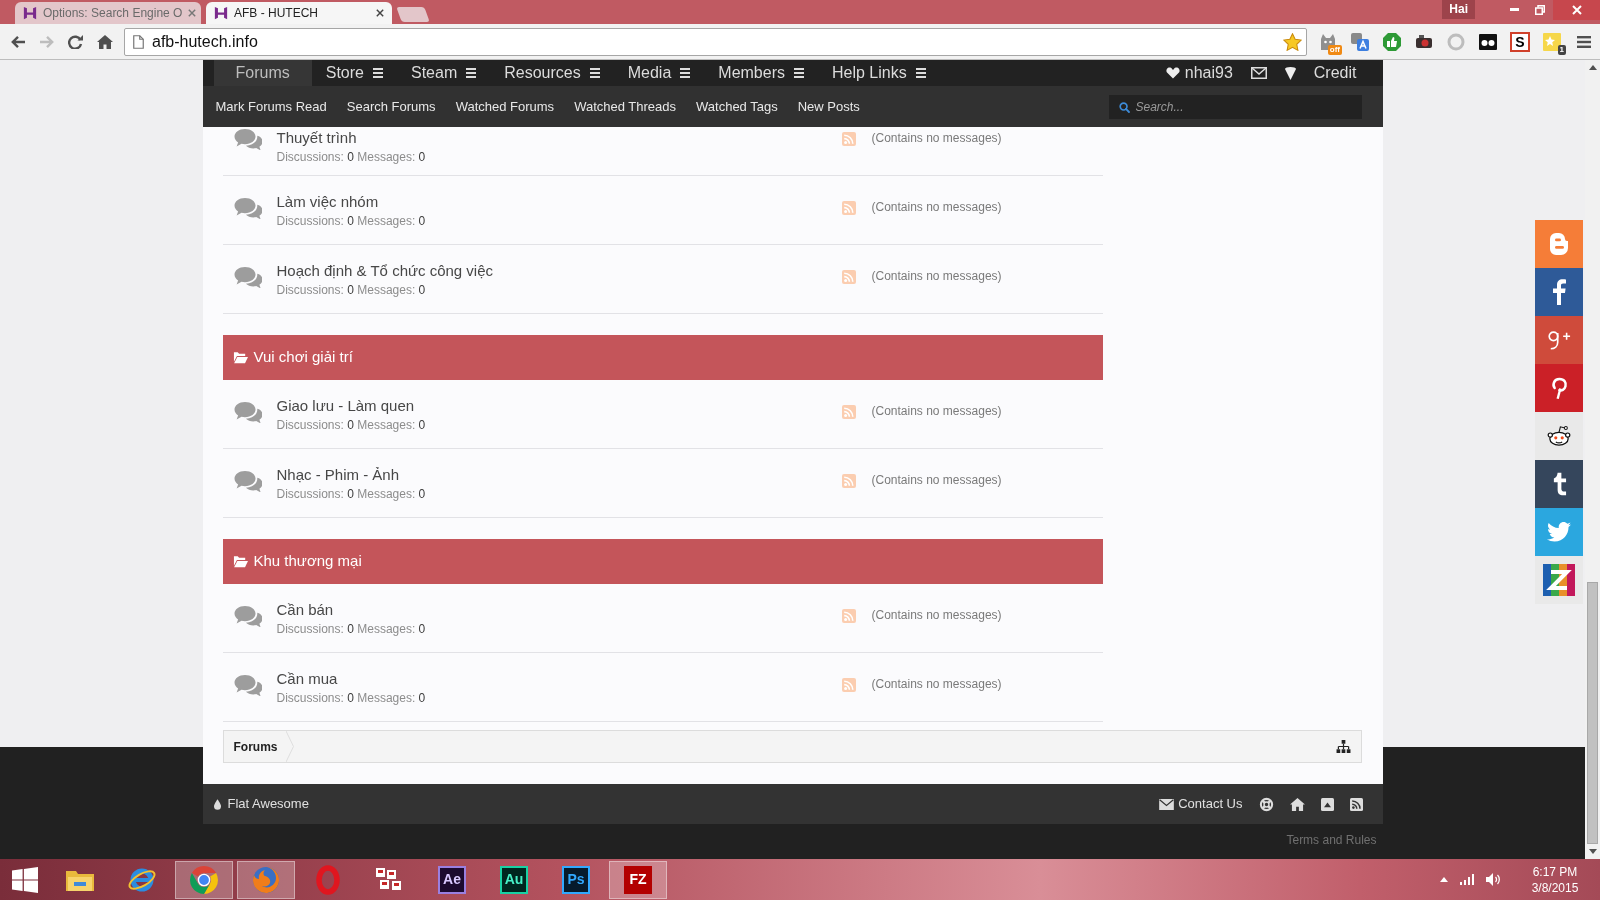 This screenshot has height=900, width=1600. Describe the element at coordinates (1343, 746) in the screenshot. I see `sitemap-icon` at that location.